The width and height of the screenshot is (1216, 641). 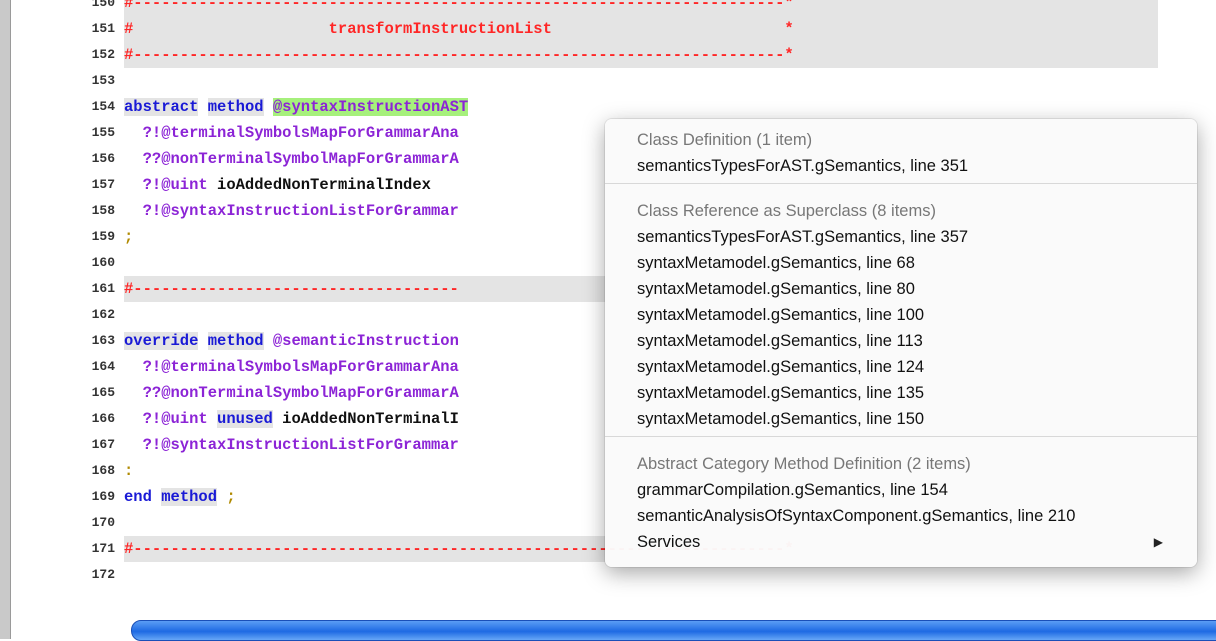 I want to click on line-number: 171, so click(x=103, y=548).